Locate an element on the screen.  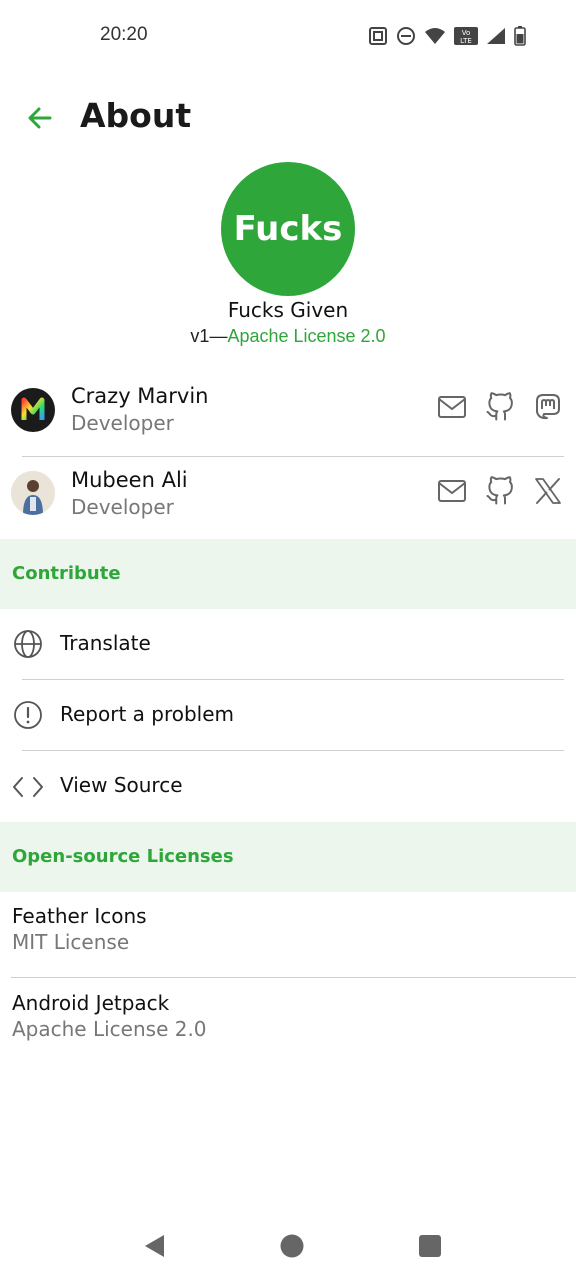
nav-back-button is located at coordinates (155, 1248).